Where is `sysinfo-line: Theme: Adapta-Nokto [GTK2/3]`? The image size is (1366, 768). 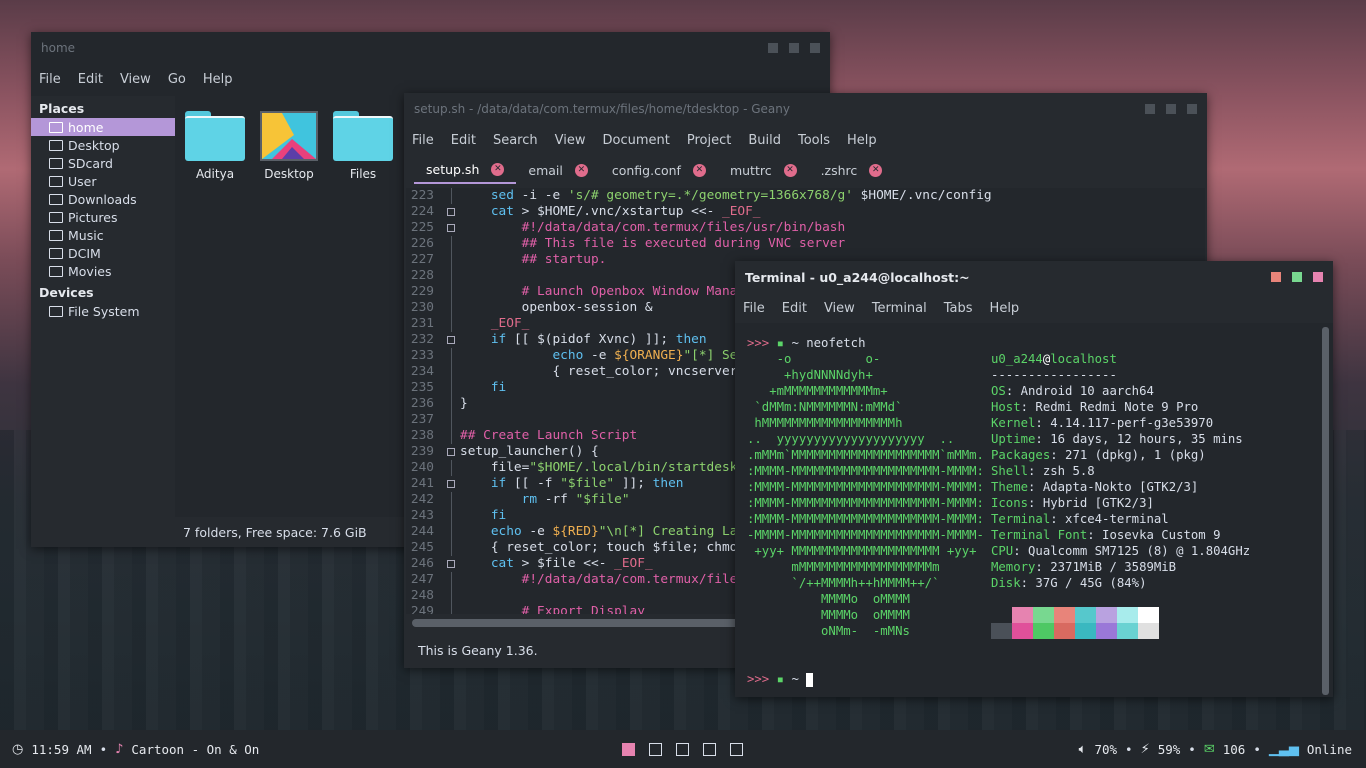
sysinfo-line: Theme: Adapta-Nokto [GTK2/3] is located at coordinates (1095, 487).